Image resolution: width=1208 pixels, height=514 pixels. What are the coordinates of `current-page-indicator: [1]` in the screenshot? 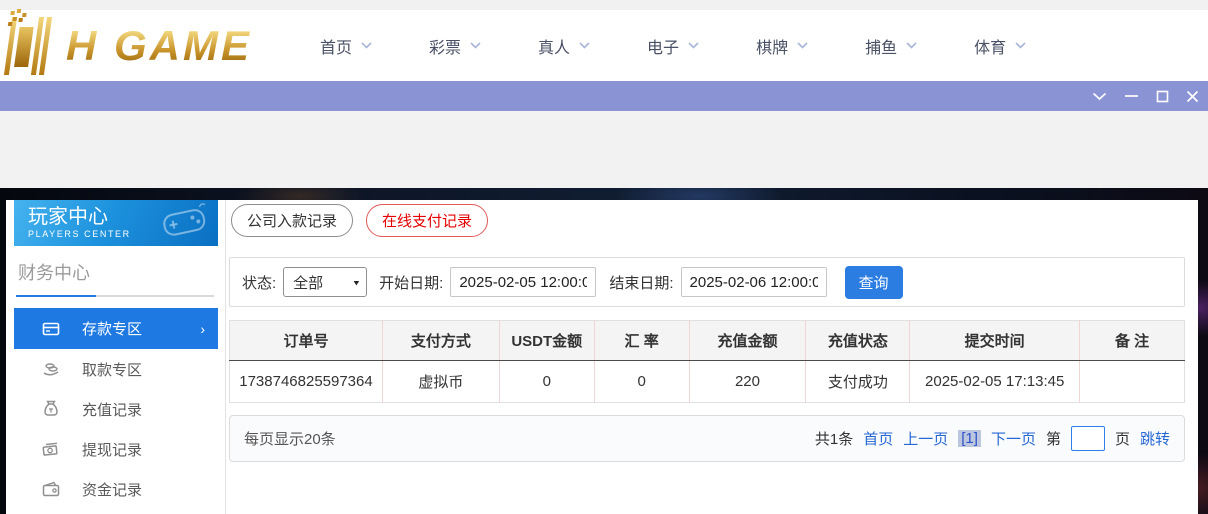 It's located at (969, 438).